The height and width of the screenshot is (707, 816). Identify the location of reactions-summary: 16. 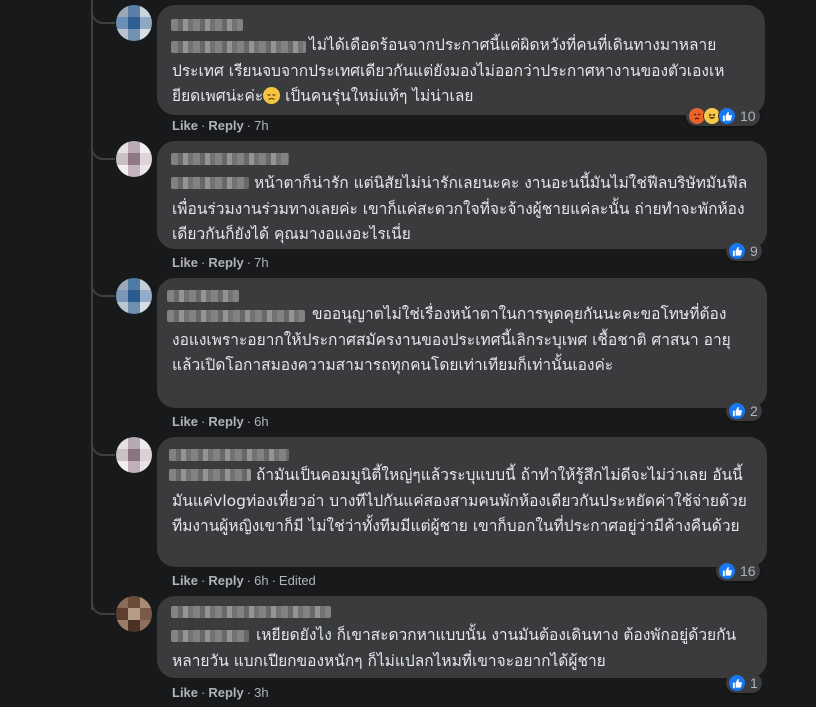
(738, 571).